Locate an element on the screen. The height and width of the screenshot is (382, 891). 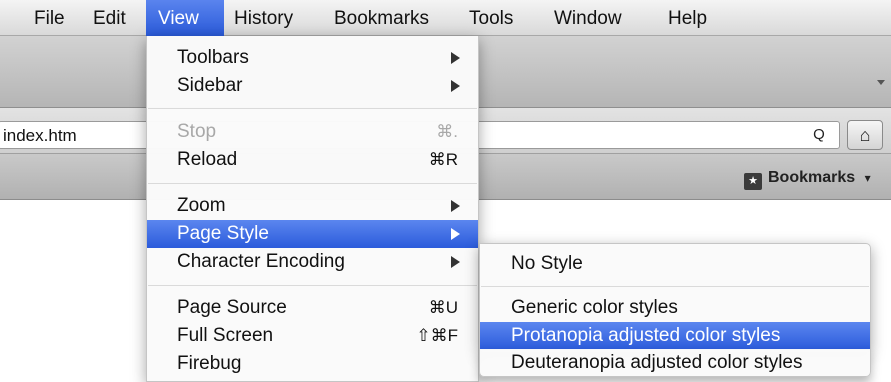
menu-view: View is located at coordinates (185, 18).